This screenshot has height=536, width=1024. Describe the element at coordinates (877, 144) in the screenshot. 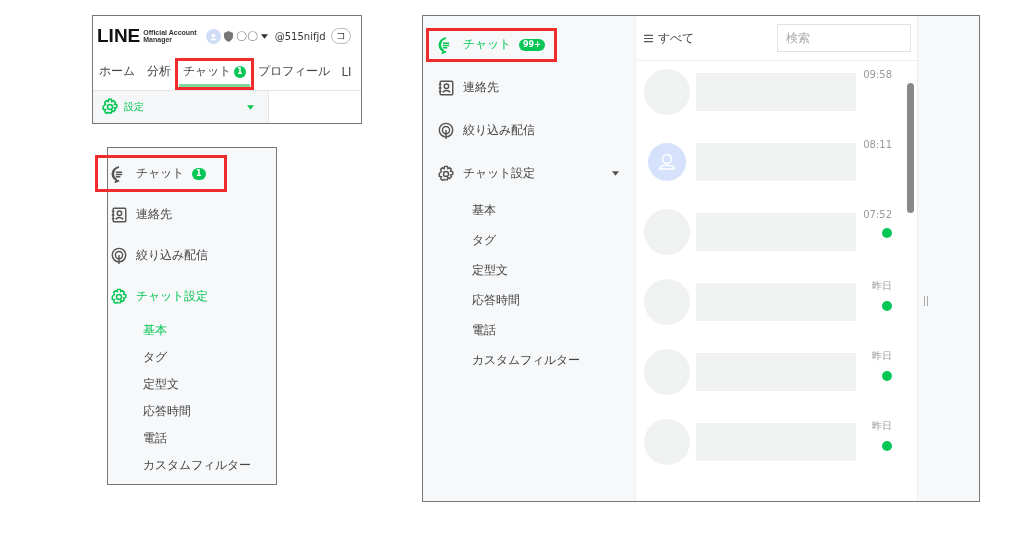

I see `chat-time: 08:11` at that location.